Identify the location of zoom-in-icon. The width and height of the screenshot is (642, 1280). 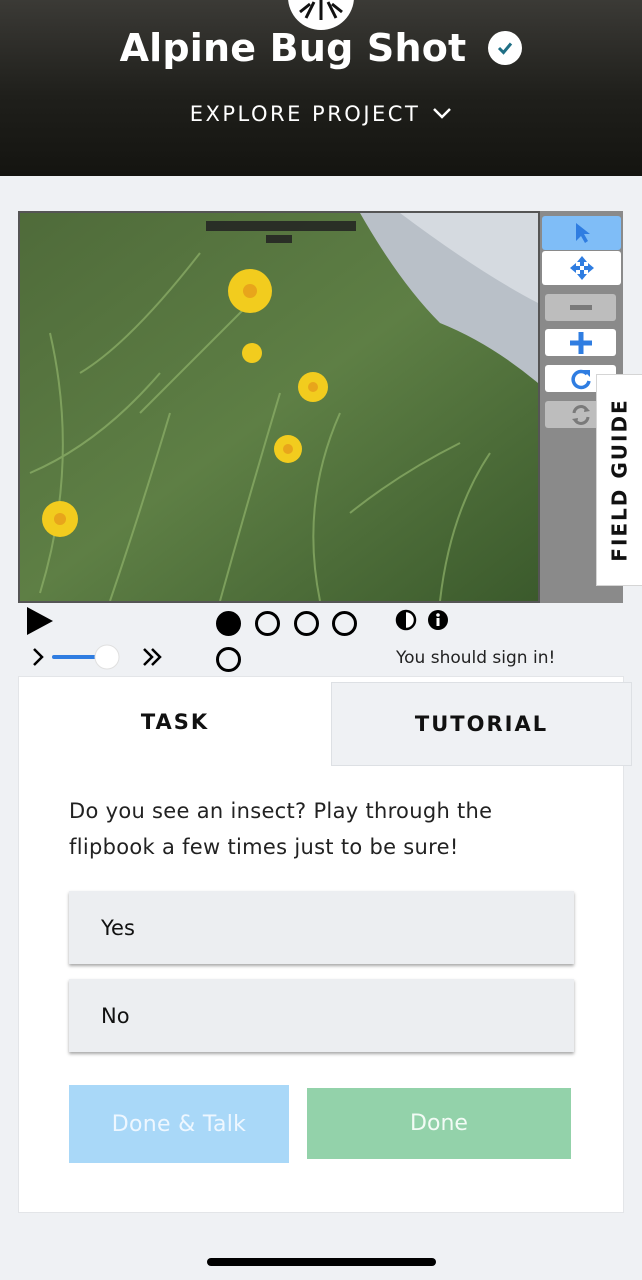
(580, 342).